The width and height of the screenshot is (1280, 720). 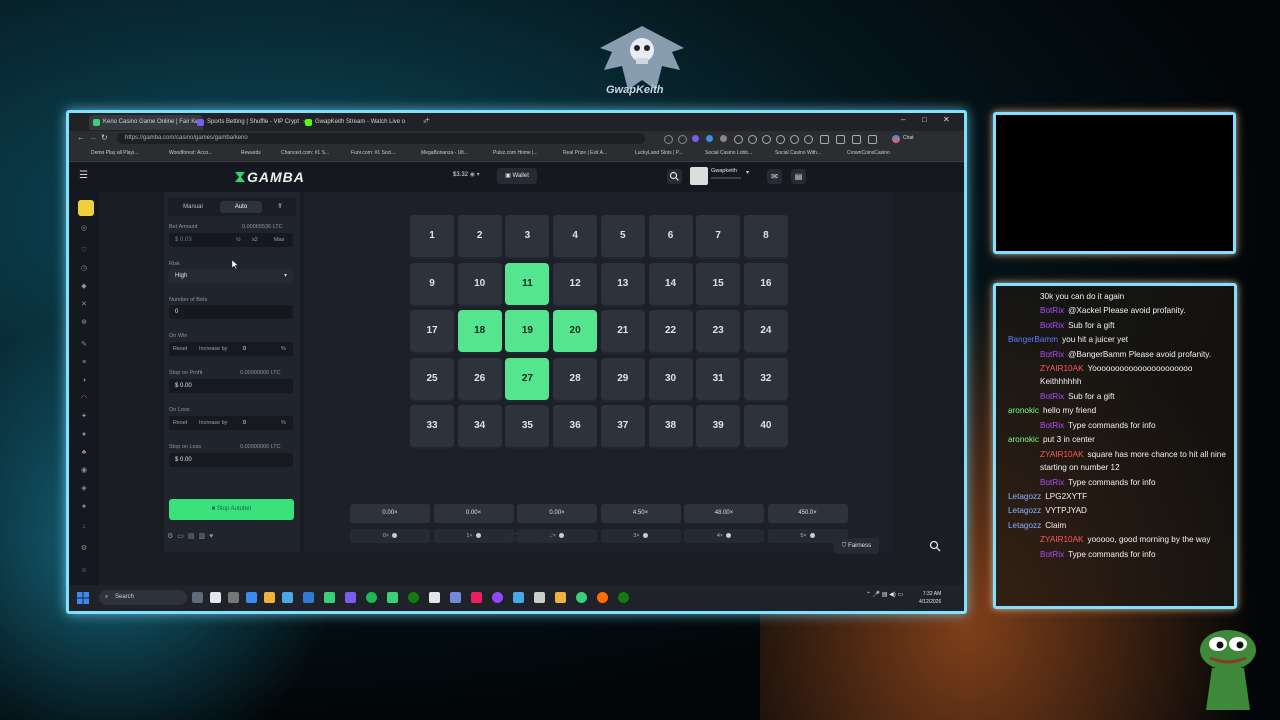 I want to click on risk-select: High ▾, so click(x=231, y=276).